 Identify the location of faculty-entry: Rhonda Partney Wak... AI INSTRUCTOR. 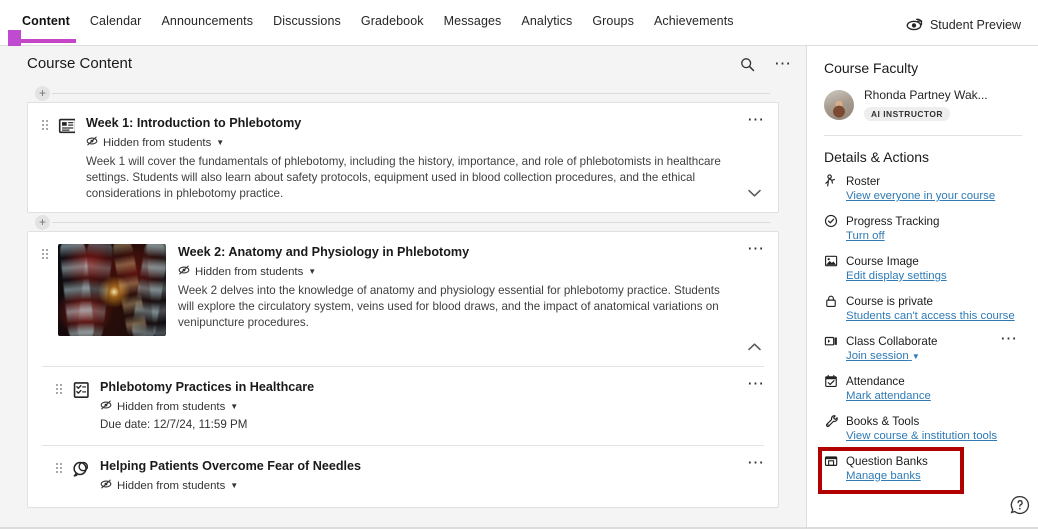
(923, 105).